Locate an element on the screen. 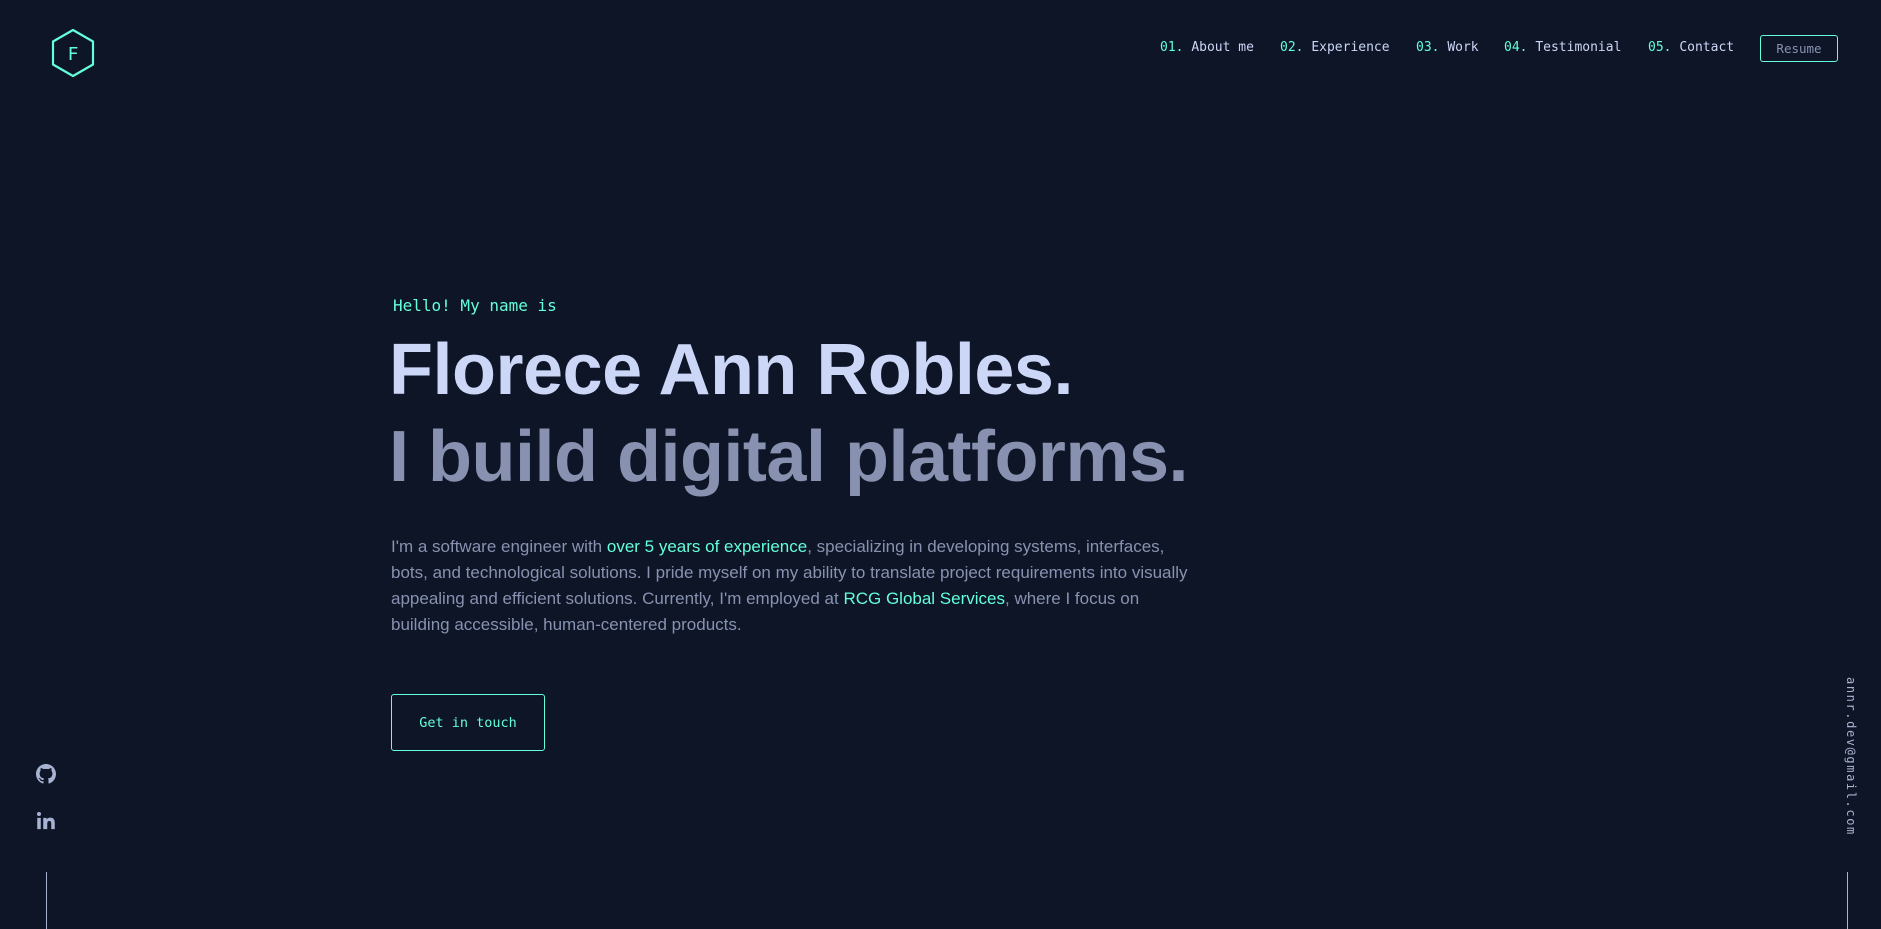 This screenshot has width=1881, height=929. get-in-touch-button: Get in touch is located at coordinates (468, 722).